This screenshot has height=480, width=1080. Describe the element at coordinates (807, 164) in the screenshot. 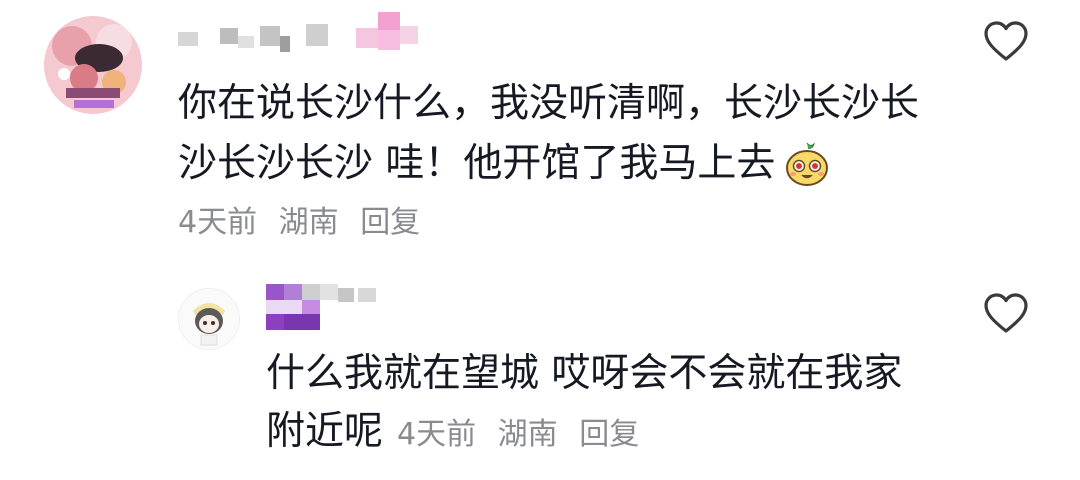

I see `smiling-pear-emoji-icon` at that location.